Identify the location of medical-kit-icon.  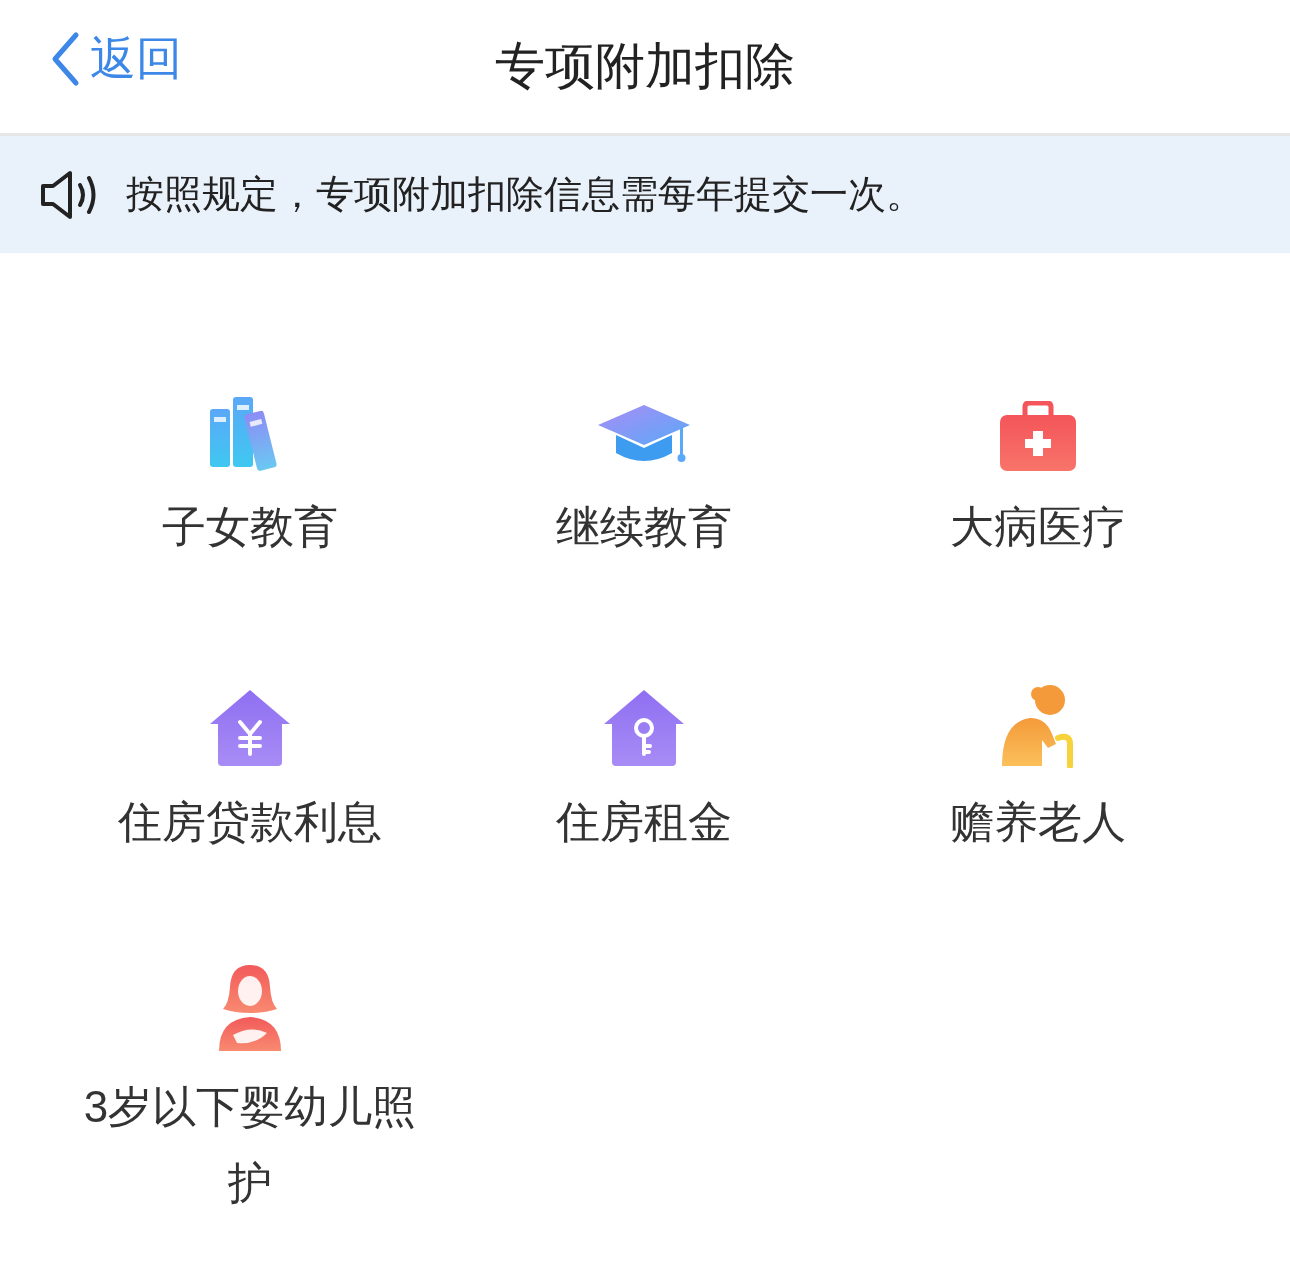
(1038, 437).